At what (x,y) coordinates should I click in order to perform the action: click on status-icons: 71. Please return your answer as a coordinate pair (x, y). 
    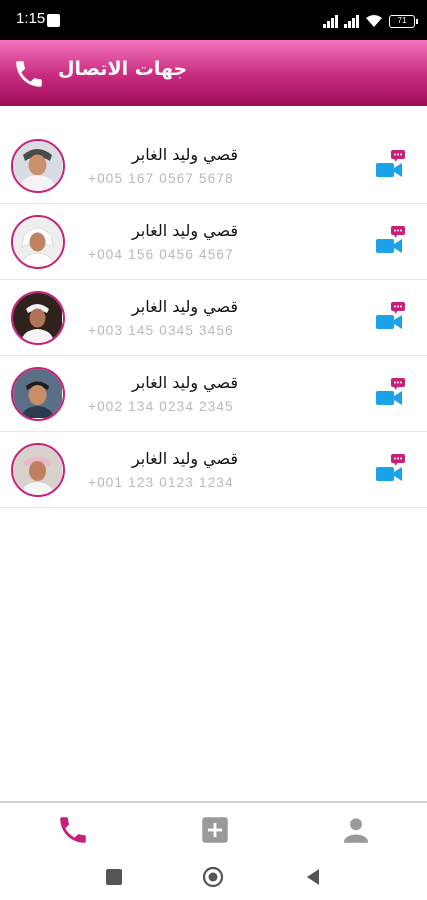
    Looking at the image, I should click on (370, 20).